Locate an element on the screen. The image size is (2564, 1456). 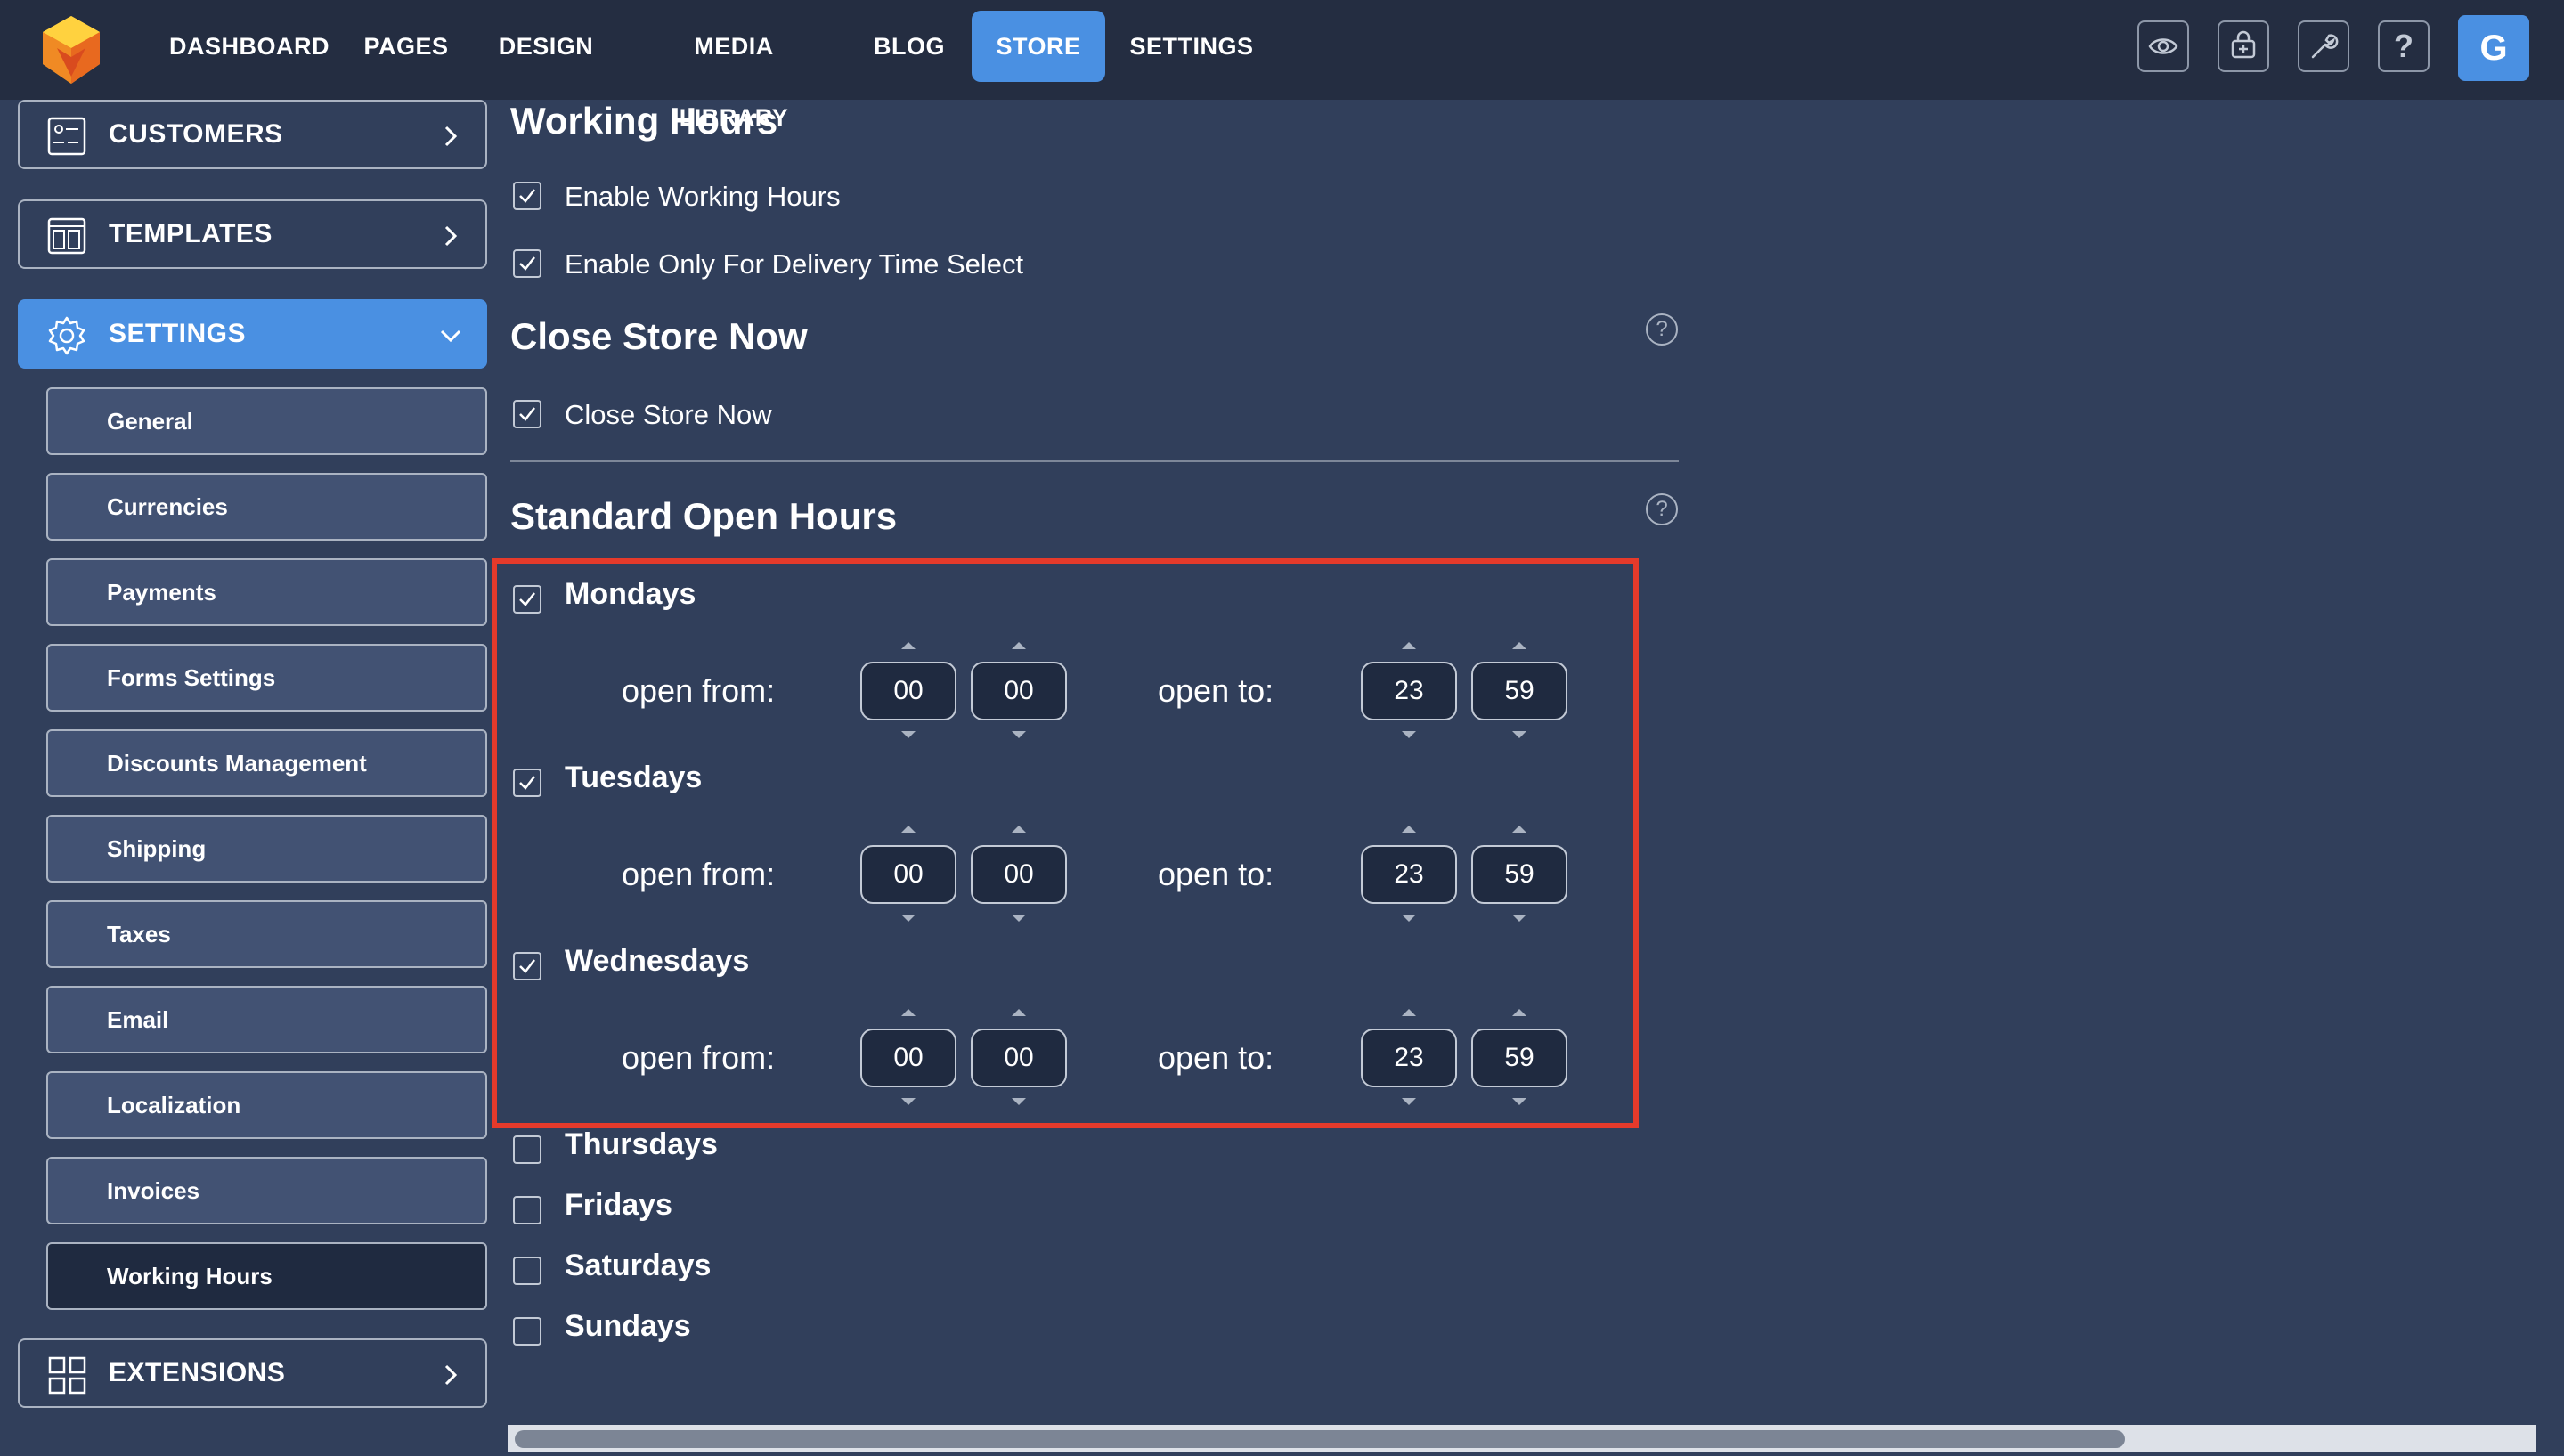
wednesday-to-minute-spinner: 59 is located at coordinates (1519, 1057).